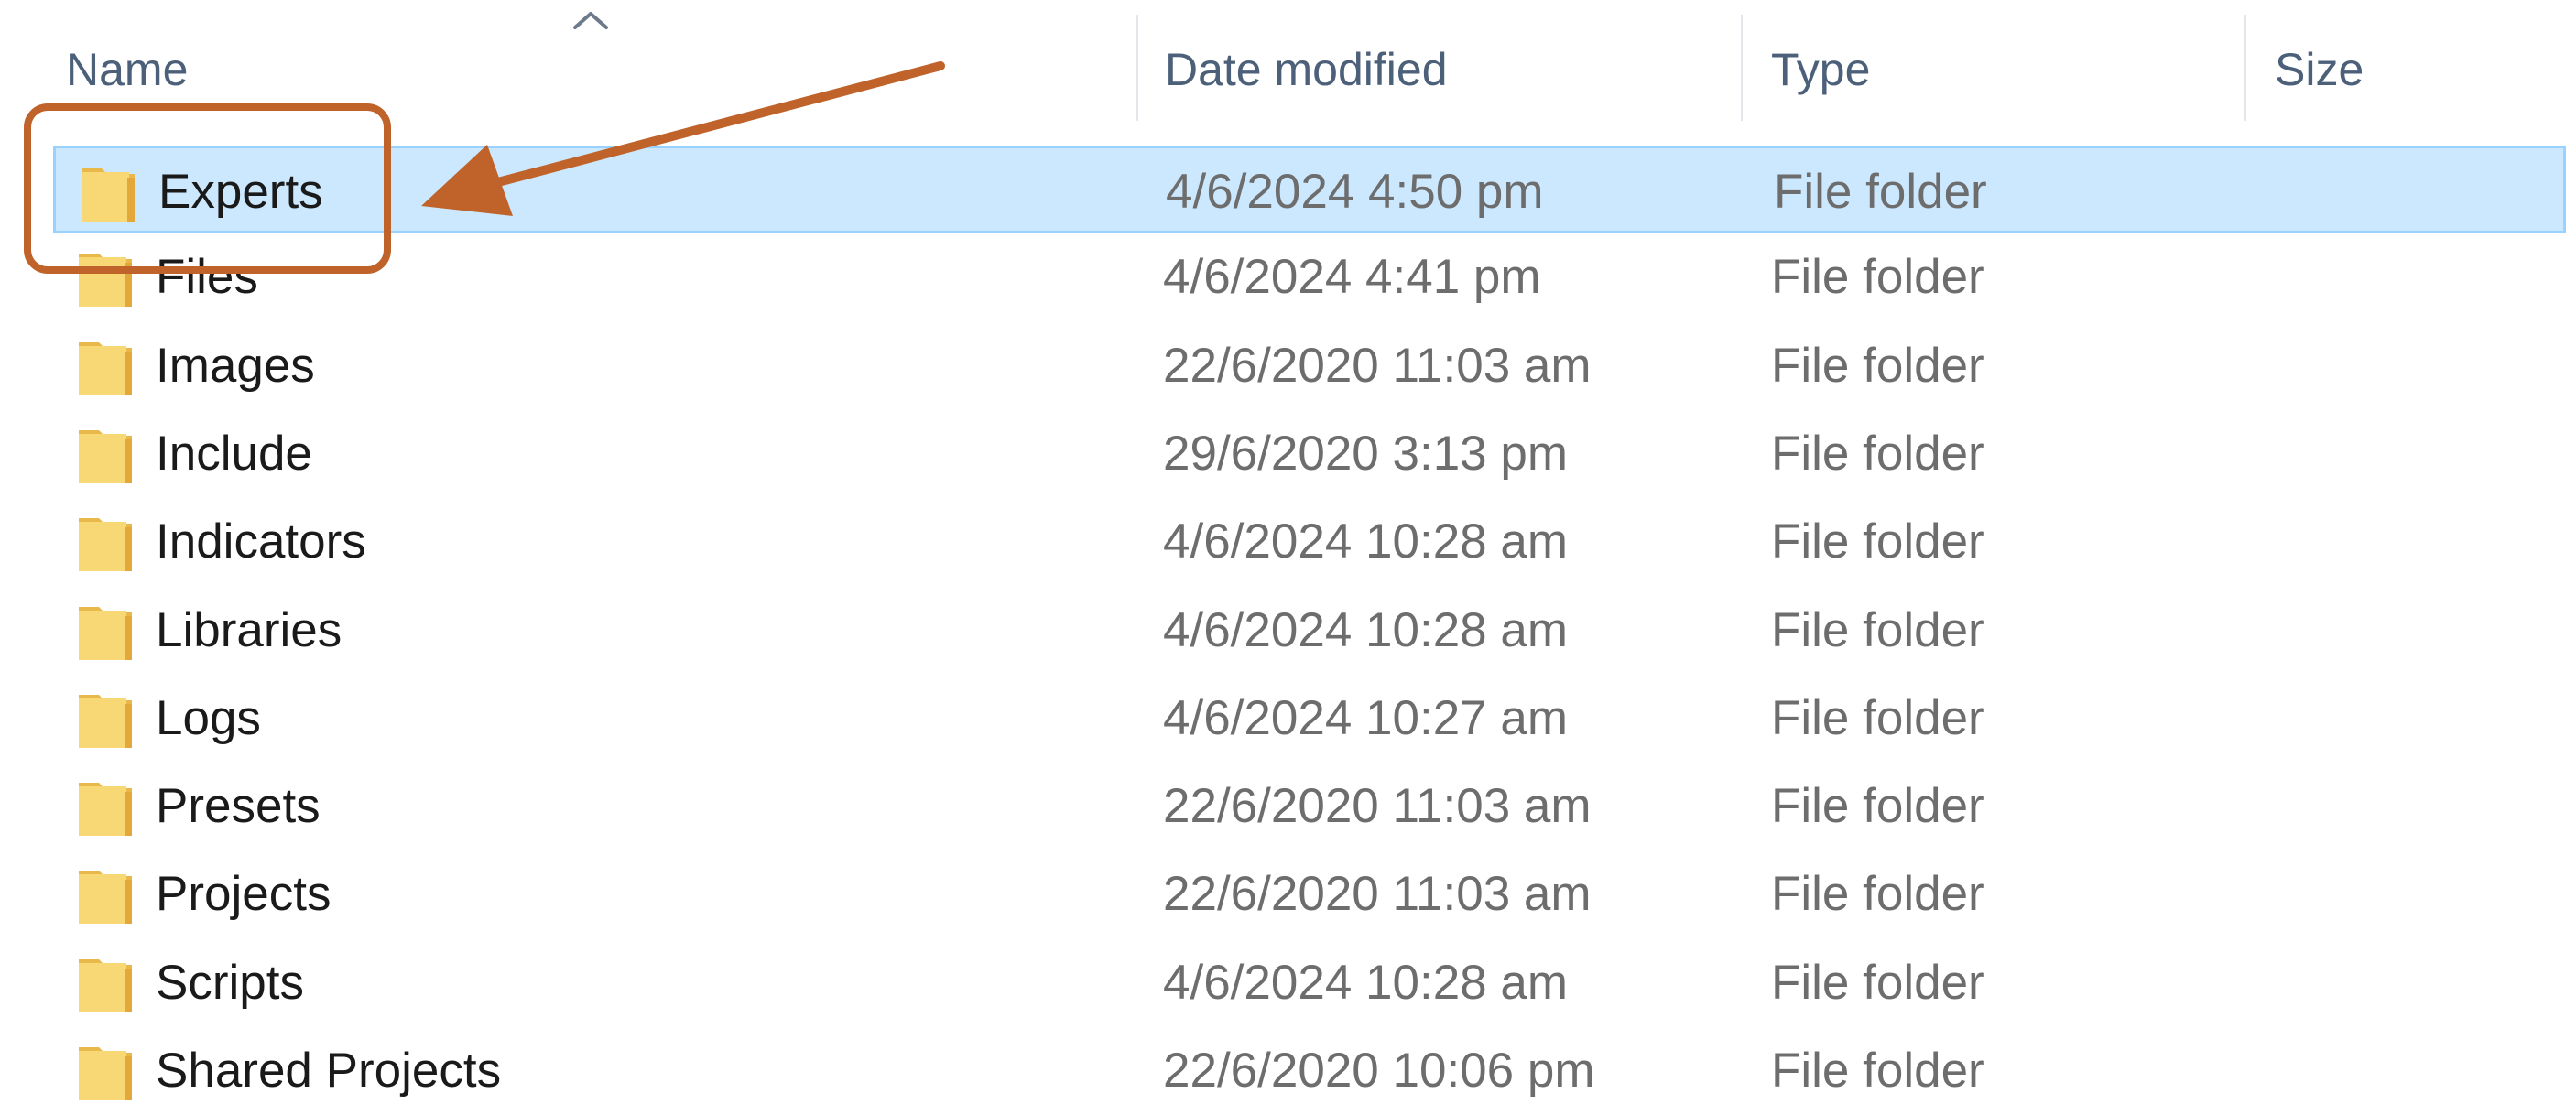  What do you see at coordinates (235, 366) in the screenshot?
I see `file-name: Images` at bounding box center [235, 366].